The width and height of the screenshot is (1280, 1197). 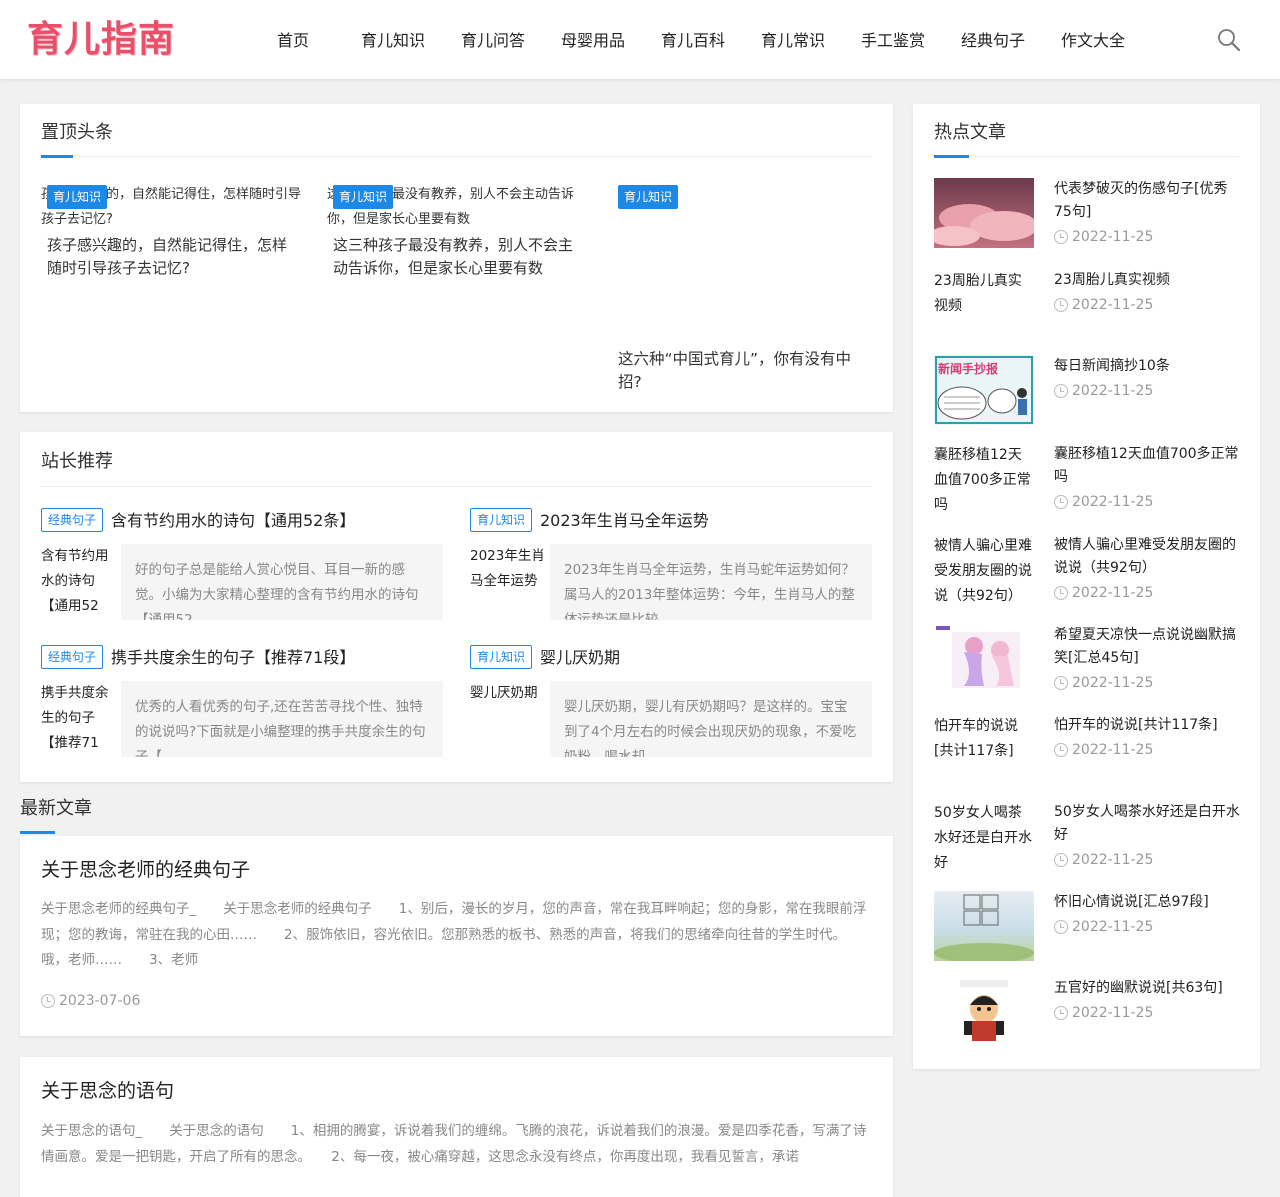 I want to click on recommend-item-title: 2023年生肖马全年运势, so click(x=624, y=521).